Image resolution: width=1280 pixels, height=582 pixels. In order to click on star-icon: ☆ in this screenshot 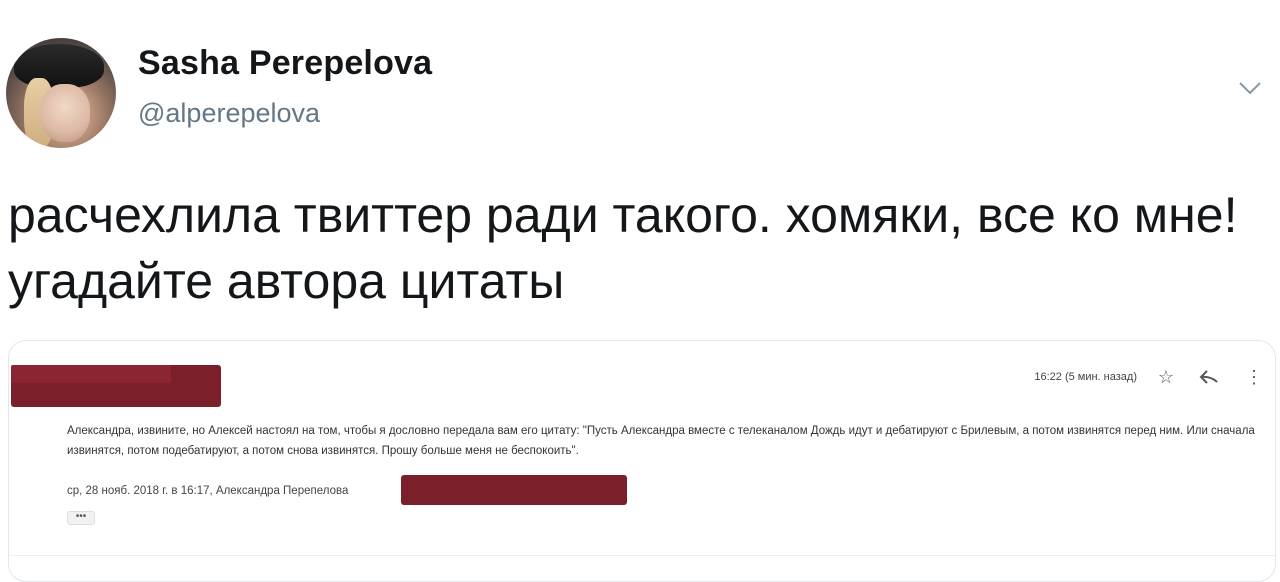, I will do `click(1166, 377)`.